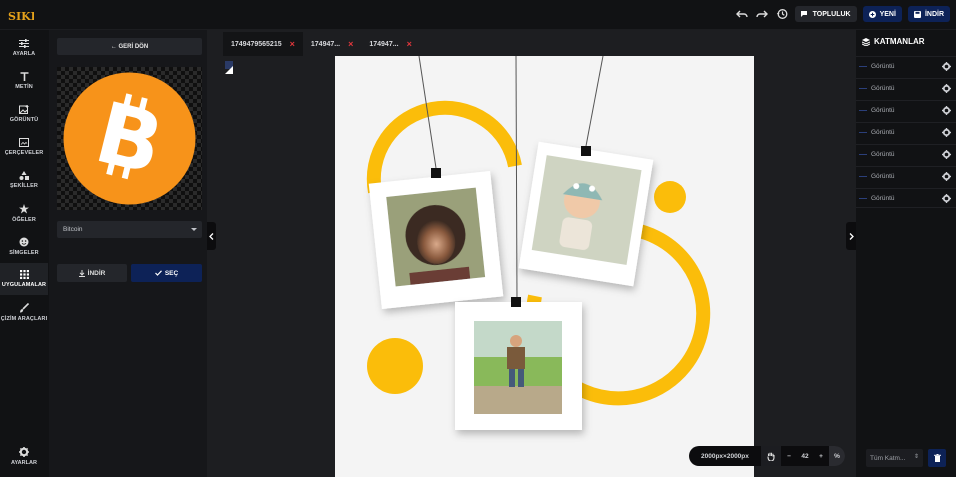 The image size is (956, 477). I want to click on history-icon, so click(782, 14).